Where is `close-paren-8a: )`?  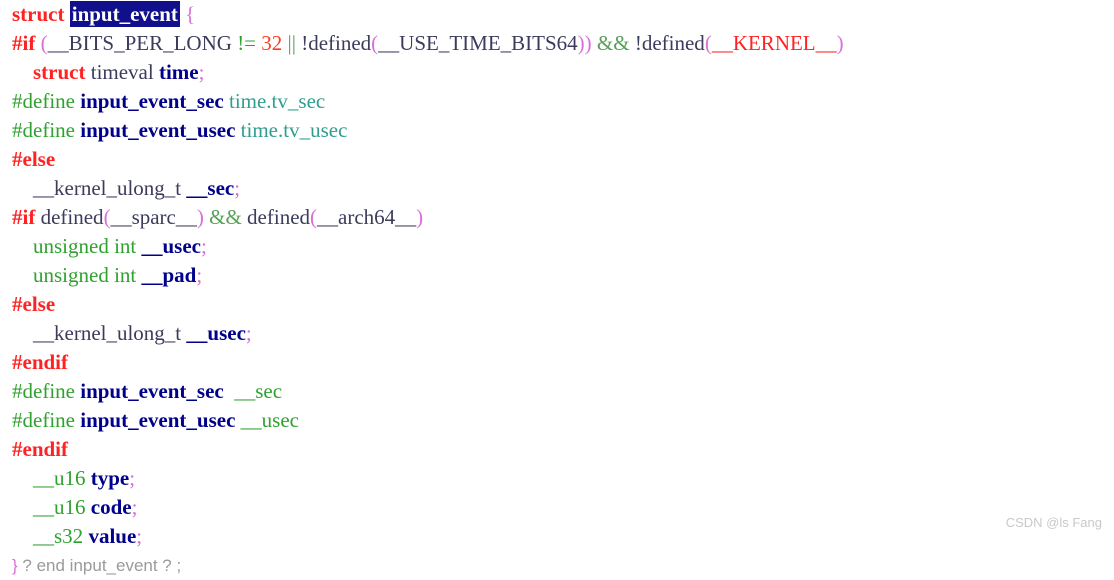 close-paren-8a: ) is located at coordinates (200, 217).